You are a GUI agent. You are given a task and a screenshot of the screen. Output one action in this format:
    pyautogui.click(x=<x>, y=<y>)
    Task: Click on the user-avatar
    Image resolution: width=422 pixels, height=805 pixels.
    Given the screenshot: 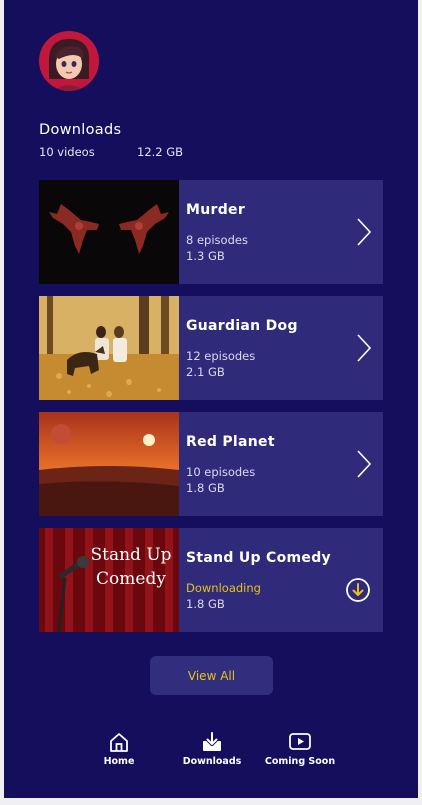 What is the action you would take?
    pyautogui.click(x=69, y=61)
    